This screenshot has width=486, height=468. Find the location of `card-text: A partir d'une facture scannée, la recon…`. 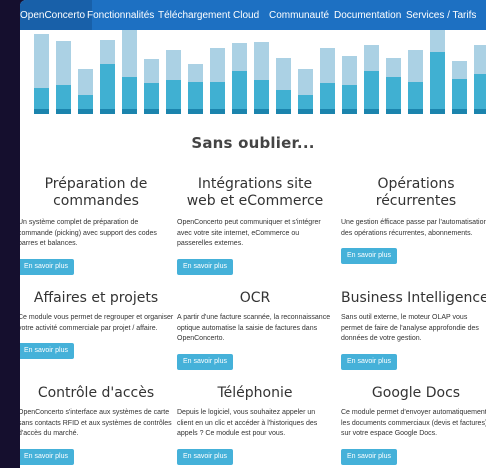

card-text: A partir d'une facture scannée, la recon… is located at coordinates (254, 328).